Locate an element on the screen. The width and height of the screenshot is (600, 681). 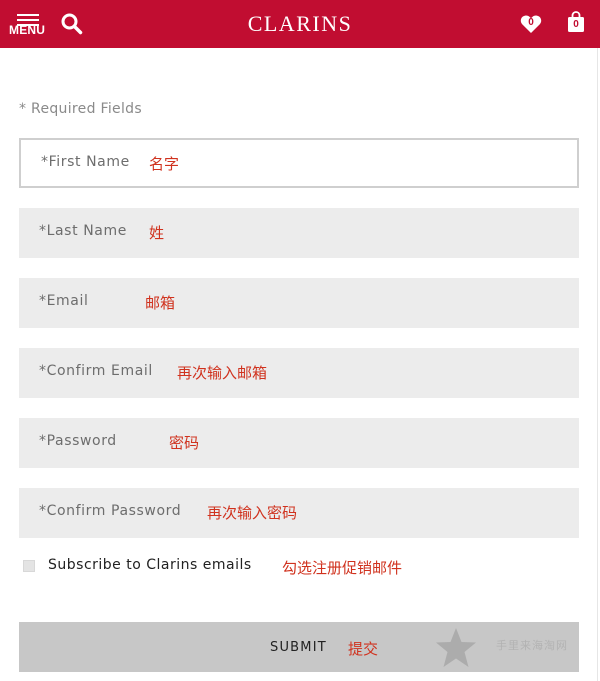
first-name-annotation: 名字 is located at coordinates (164, 164).